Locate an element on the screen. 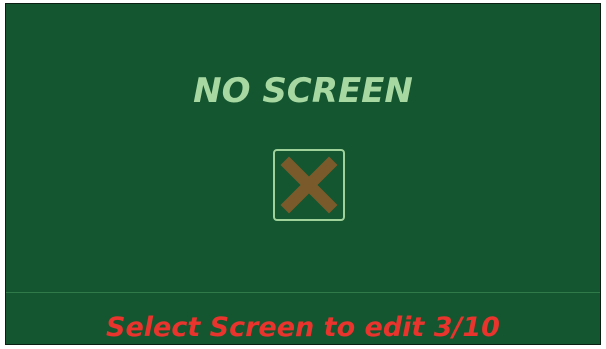 This screenshot has width=606, height=349. close-x-icon is located at coordinates (309, 185).